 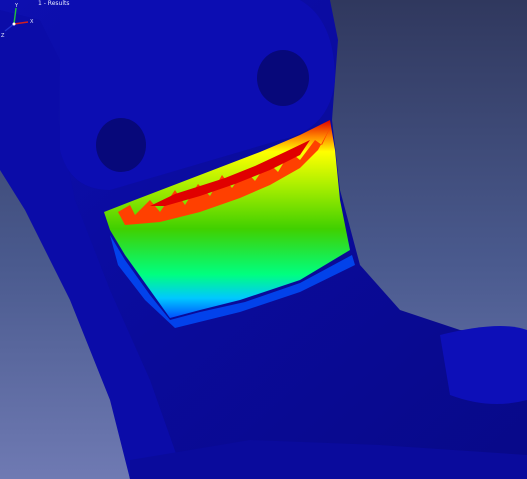 I want to click on triad-origin, so click(x=14, y=24).